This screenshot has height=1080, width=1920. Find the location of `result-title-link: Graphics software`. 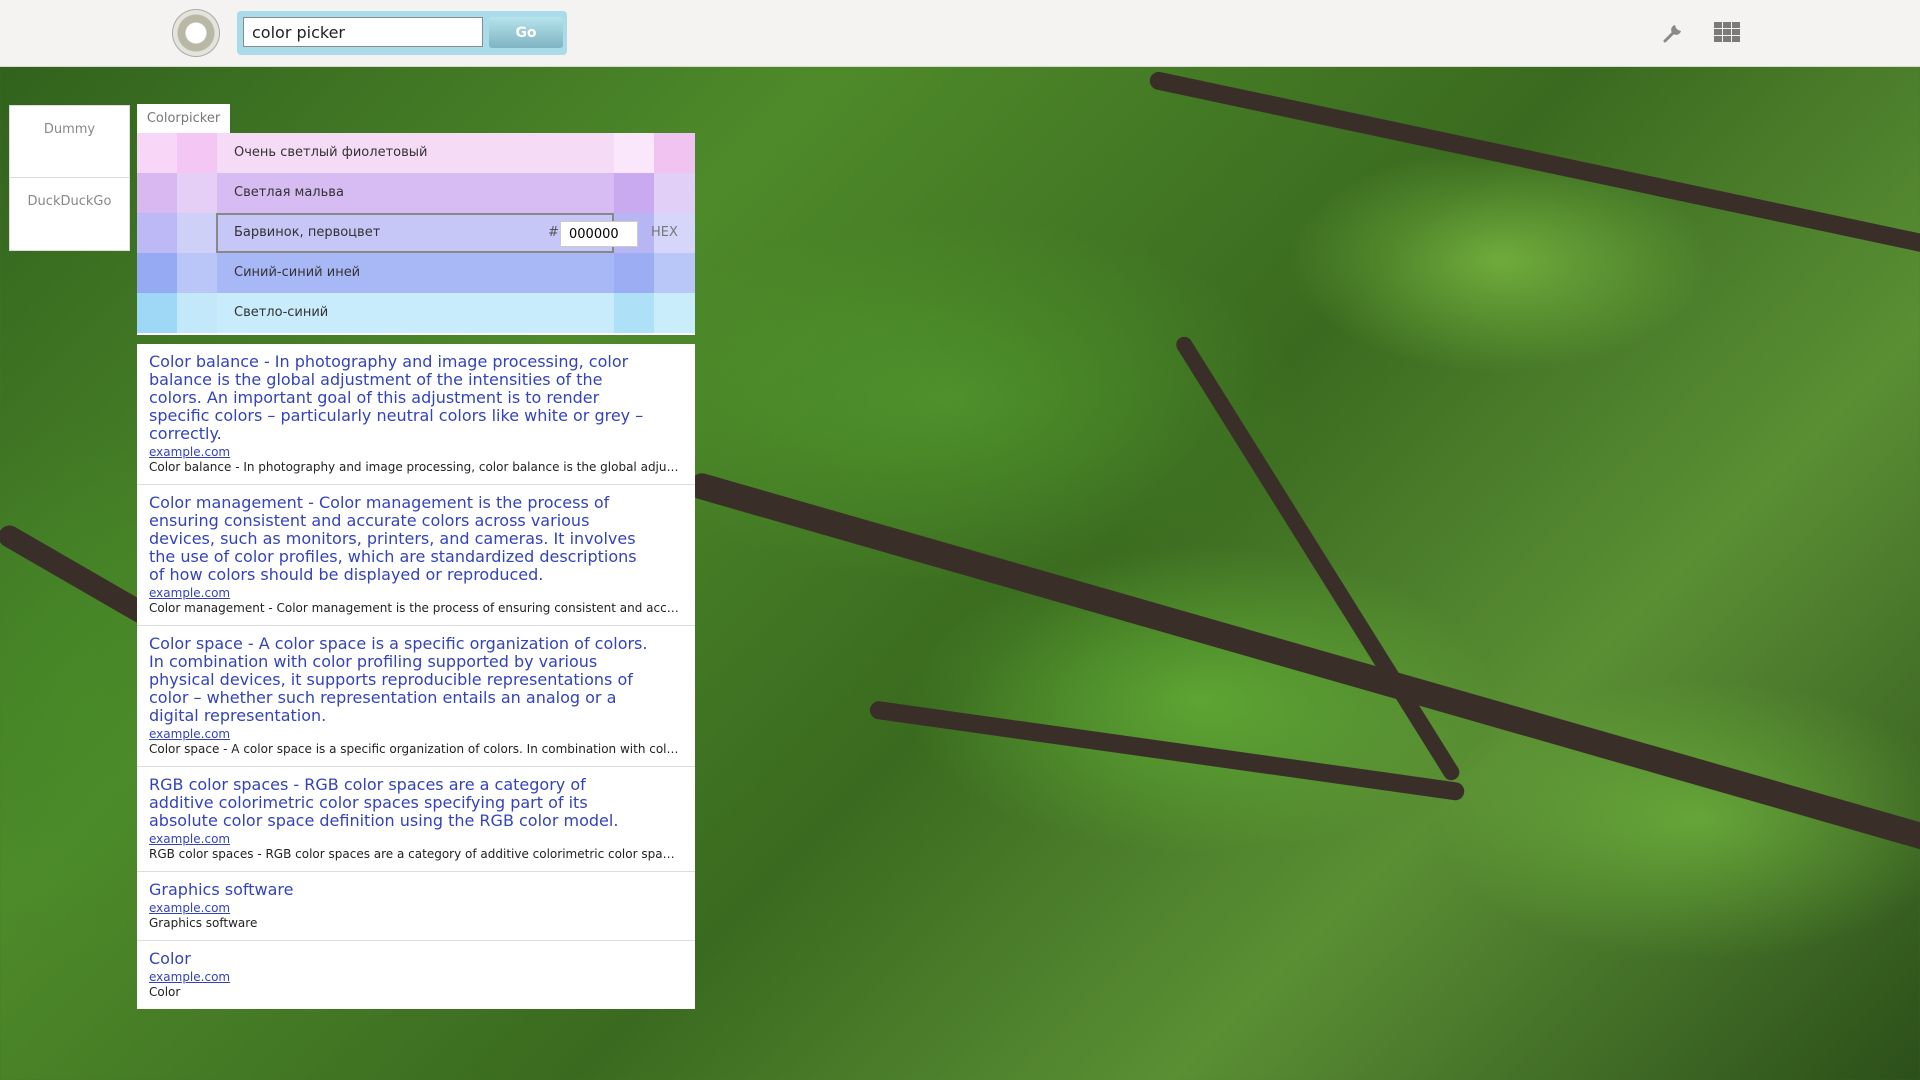

result-title-link: Graphics software is located at coordinates (399, 890).